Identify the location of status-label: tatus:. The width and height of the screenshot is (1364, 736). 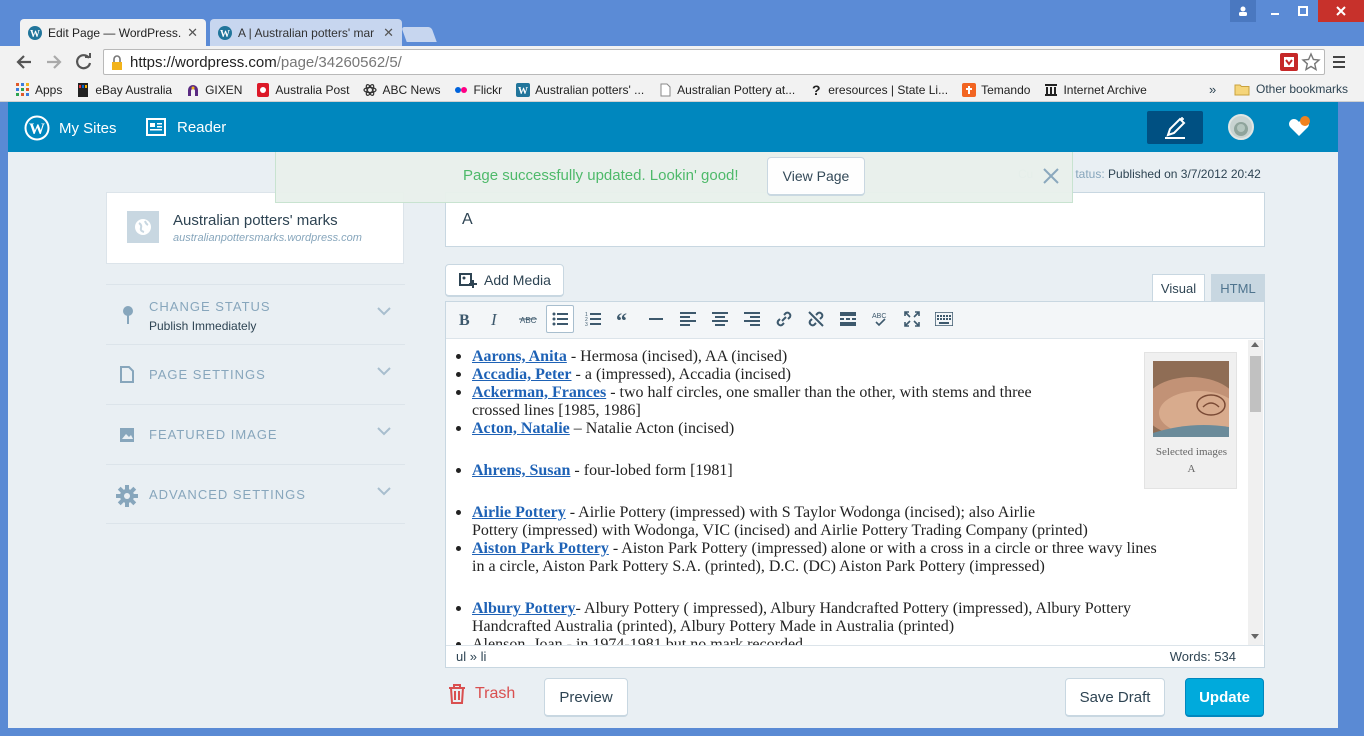
(1090, 174).